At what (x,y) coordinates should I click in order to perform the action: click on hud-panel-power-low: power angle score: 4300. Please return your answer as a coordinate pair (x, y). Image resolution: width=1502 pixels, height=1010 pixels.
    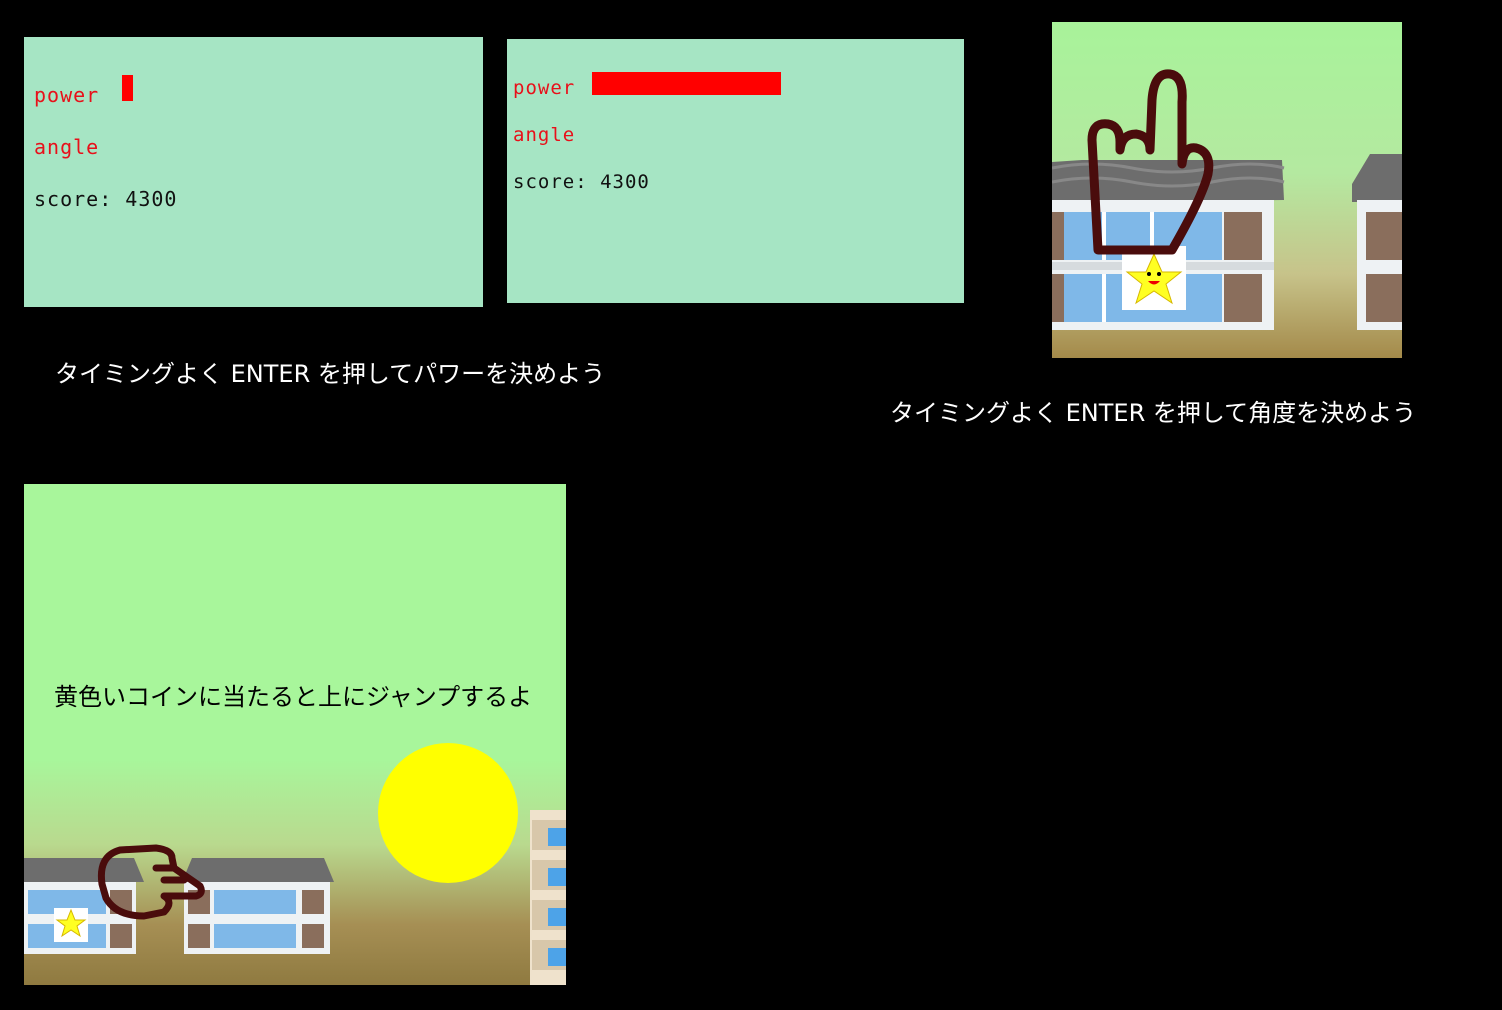
    Looking at the image, I should click on (253, 172).